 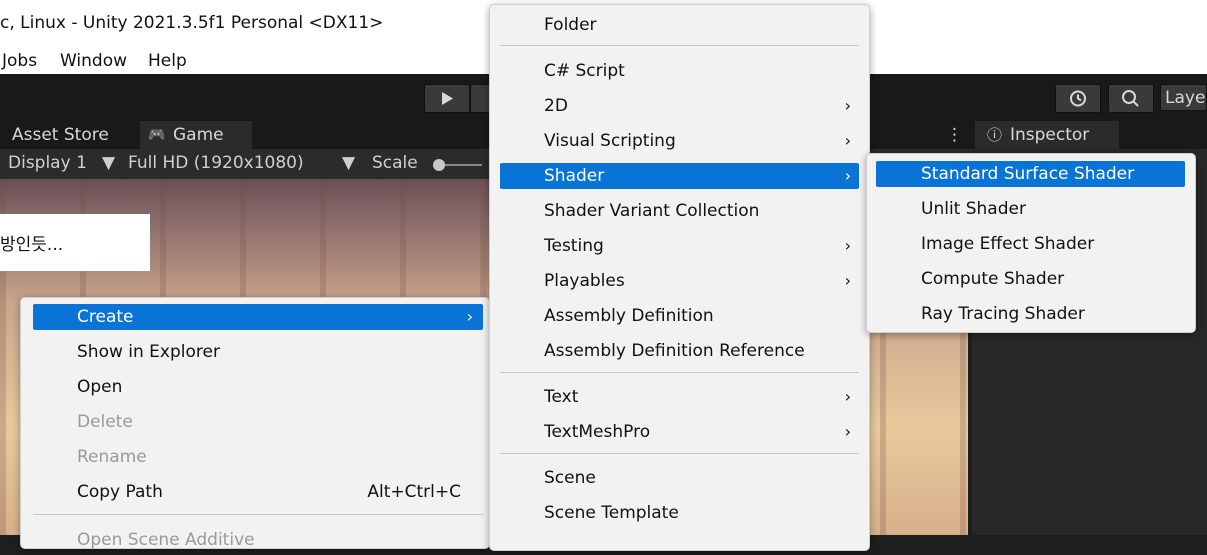 What do you see at coordinates (679, 25) in the screenshot?
I see `menu-item-folder: Folder` at bounding box center [679, 25].